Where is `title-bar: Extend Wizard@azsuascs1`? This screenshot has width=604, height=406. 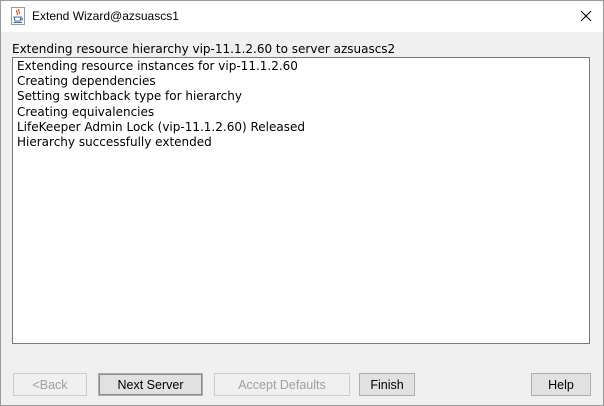 title-bar: Extend Wizard@azsuascs1 is located at coordinates (302, 16).